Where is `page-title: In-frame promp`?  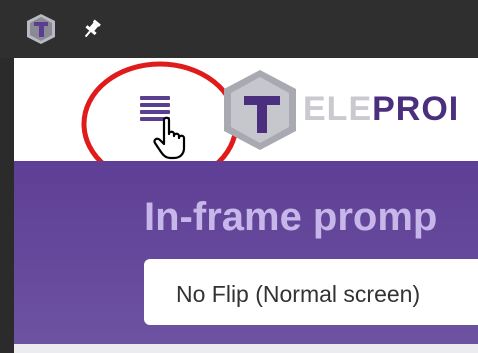 page-title: In-frame promp is located at coordinates (291, 217).